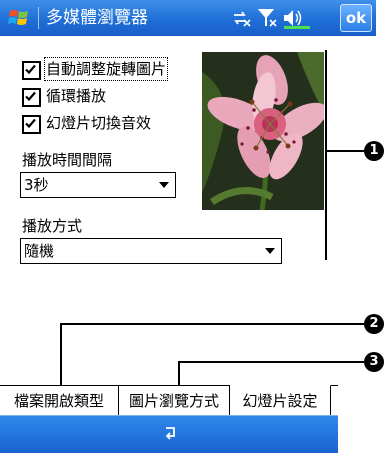 Image resolution: width=386 pixels, height=453 pixels. Describe the element at coordinates (106, 69) in the screenshot. I see `auto-rotate-label: 自動調整旋轉圖片` at that location.